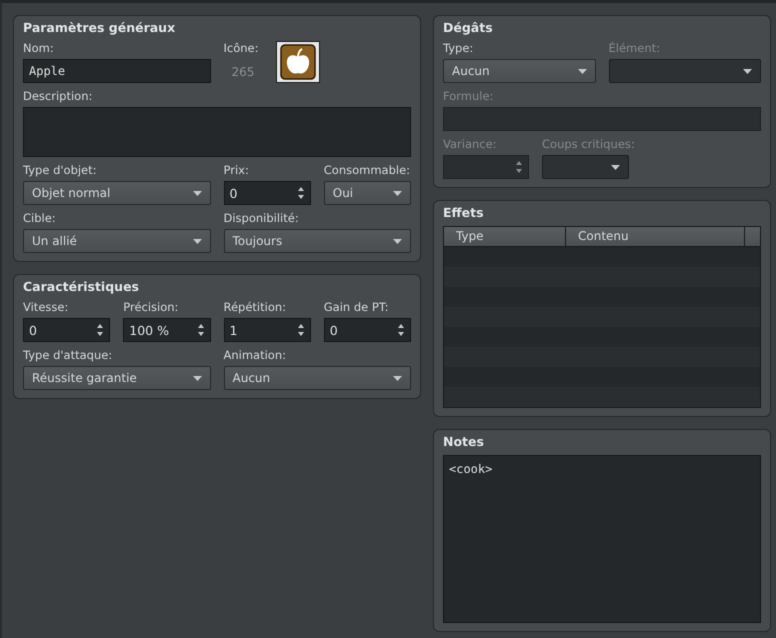 Image resolution: width=776 pixels, height=638 pixels. I want to click on notes-text: <cook>, so click(470, 469).